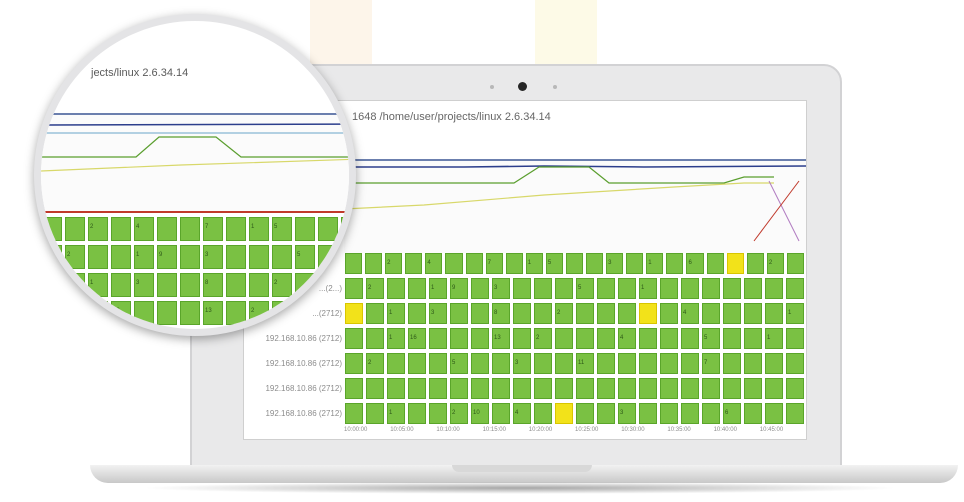 This screenshot has width=964, height=502. Describe the element at coordinates (52, 285) in the screenshot. I see `highlight-bar` at that location.